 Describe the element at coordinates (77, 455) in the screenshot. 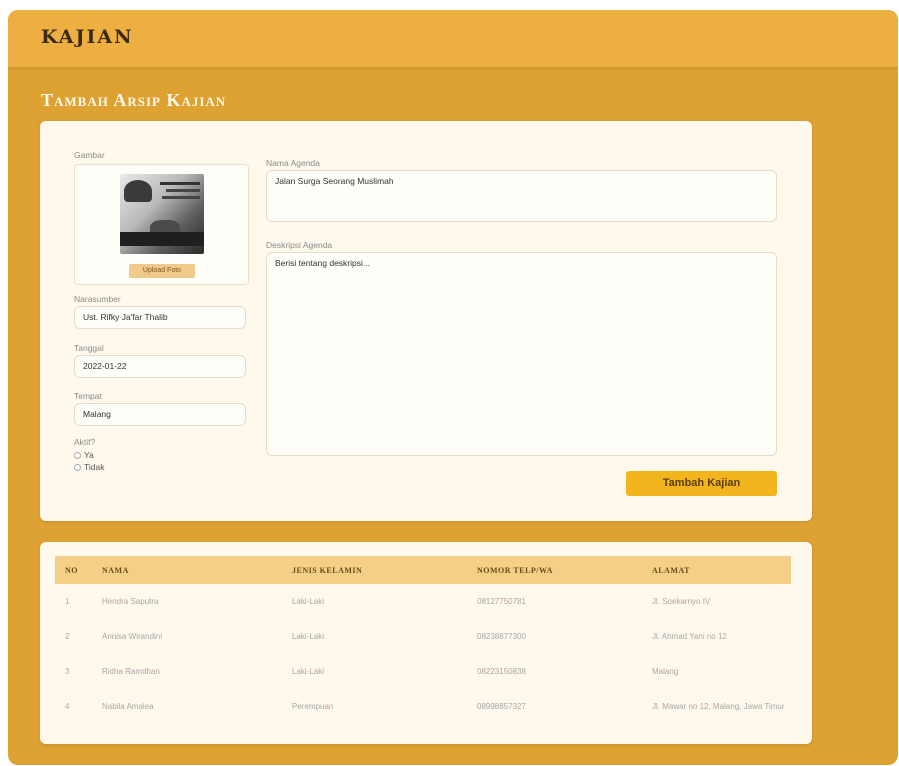

I see `radio-ya` at that location.